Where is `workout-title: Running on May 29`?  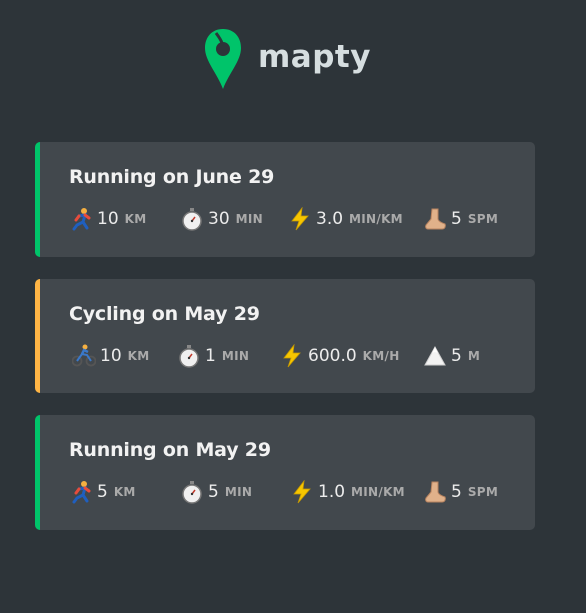
workout-title: Running on May 29 is located at coordinates (170, 450).